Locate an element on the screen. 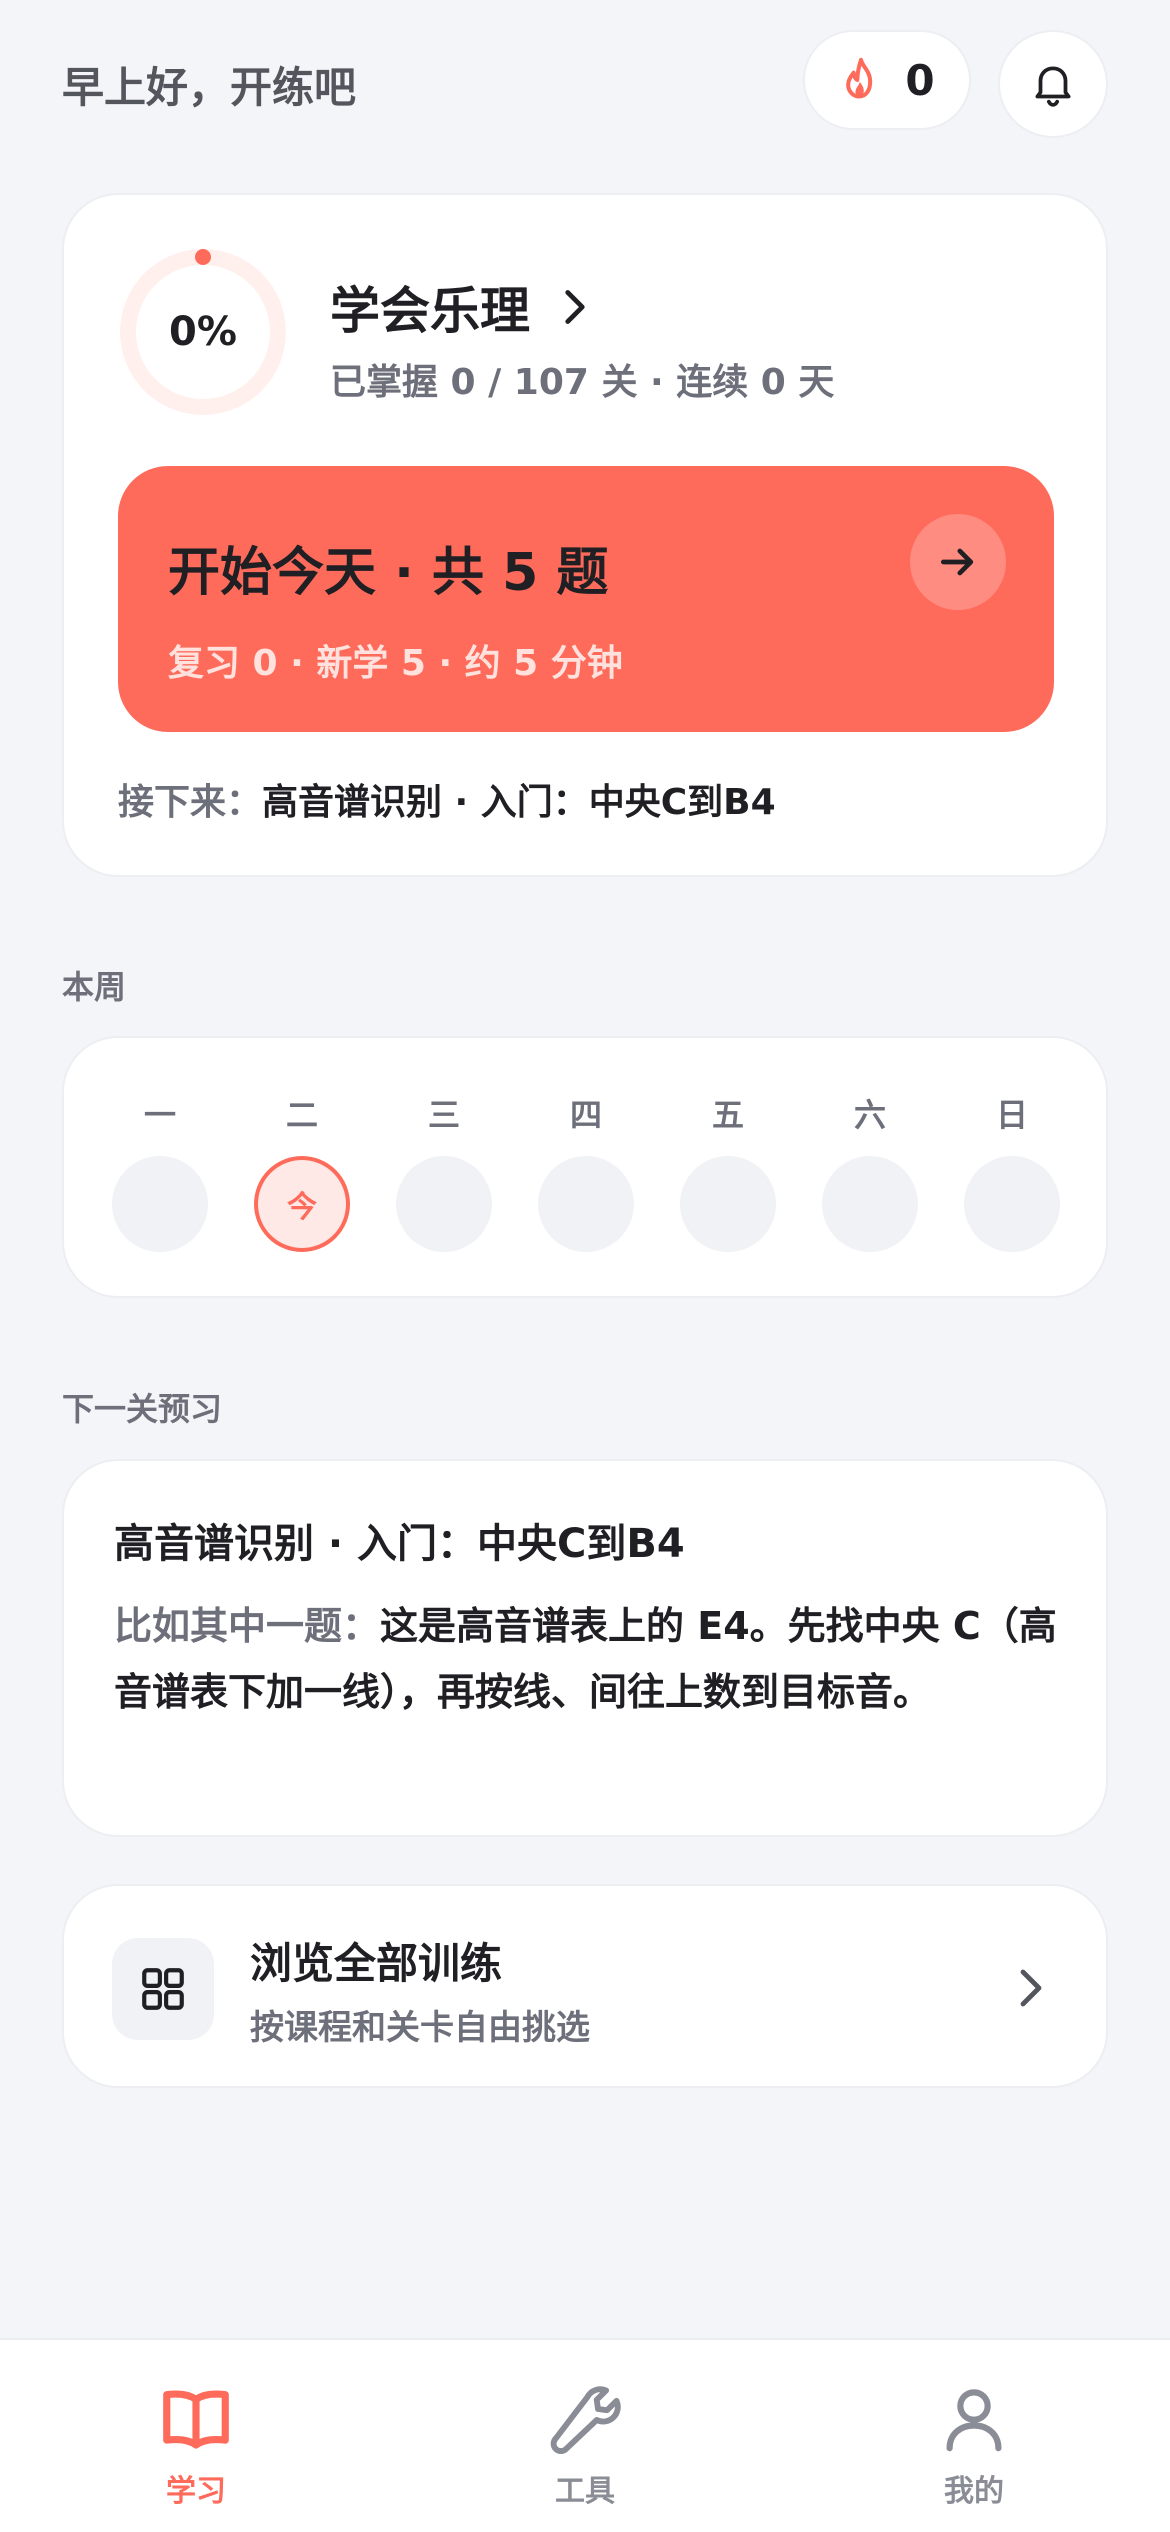 This screenshot has width=1170, height=2532. arrow-right-icon is located at coordinates (957, 562).